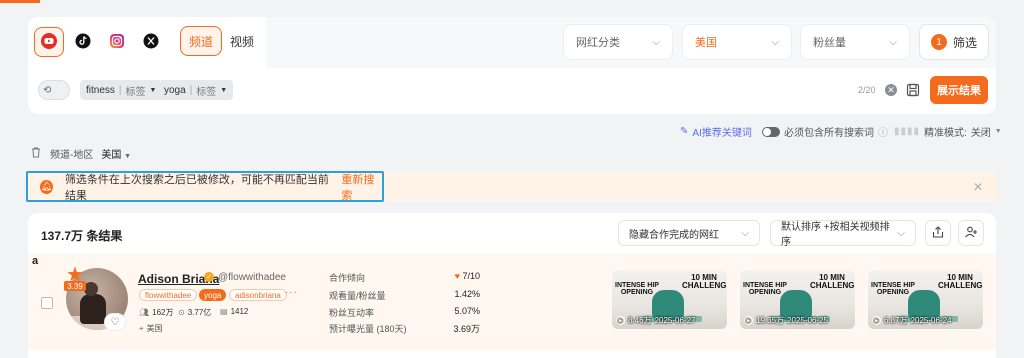 This screenshot has height=358, width=1024. I want to click on must-include-label: 必须包含所有搜索词, so click(829, 133).